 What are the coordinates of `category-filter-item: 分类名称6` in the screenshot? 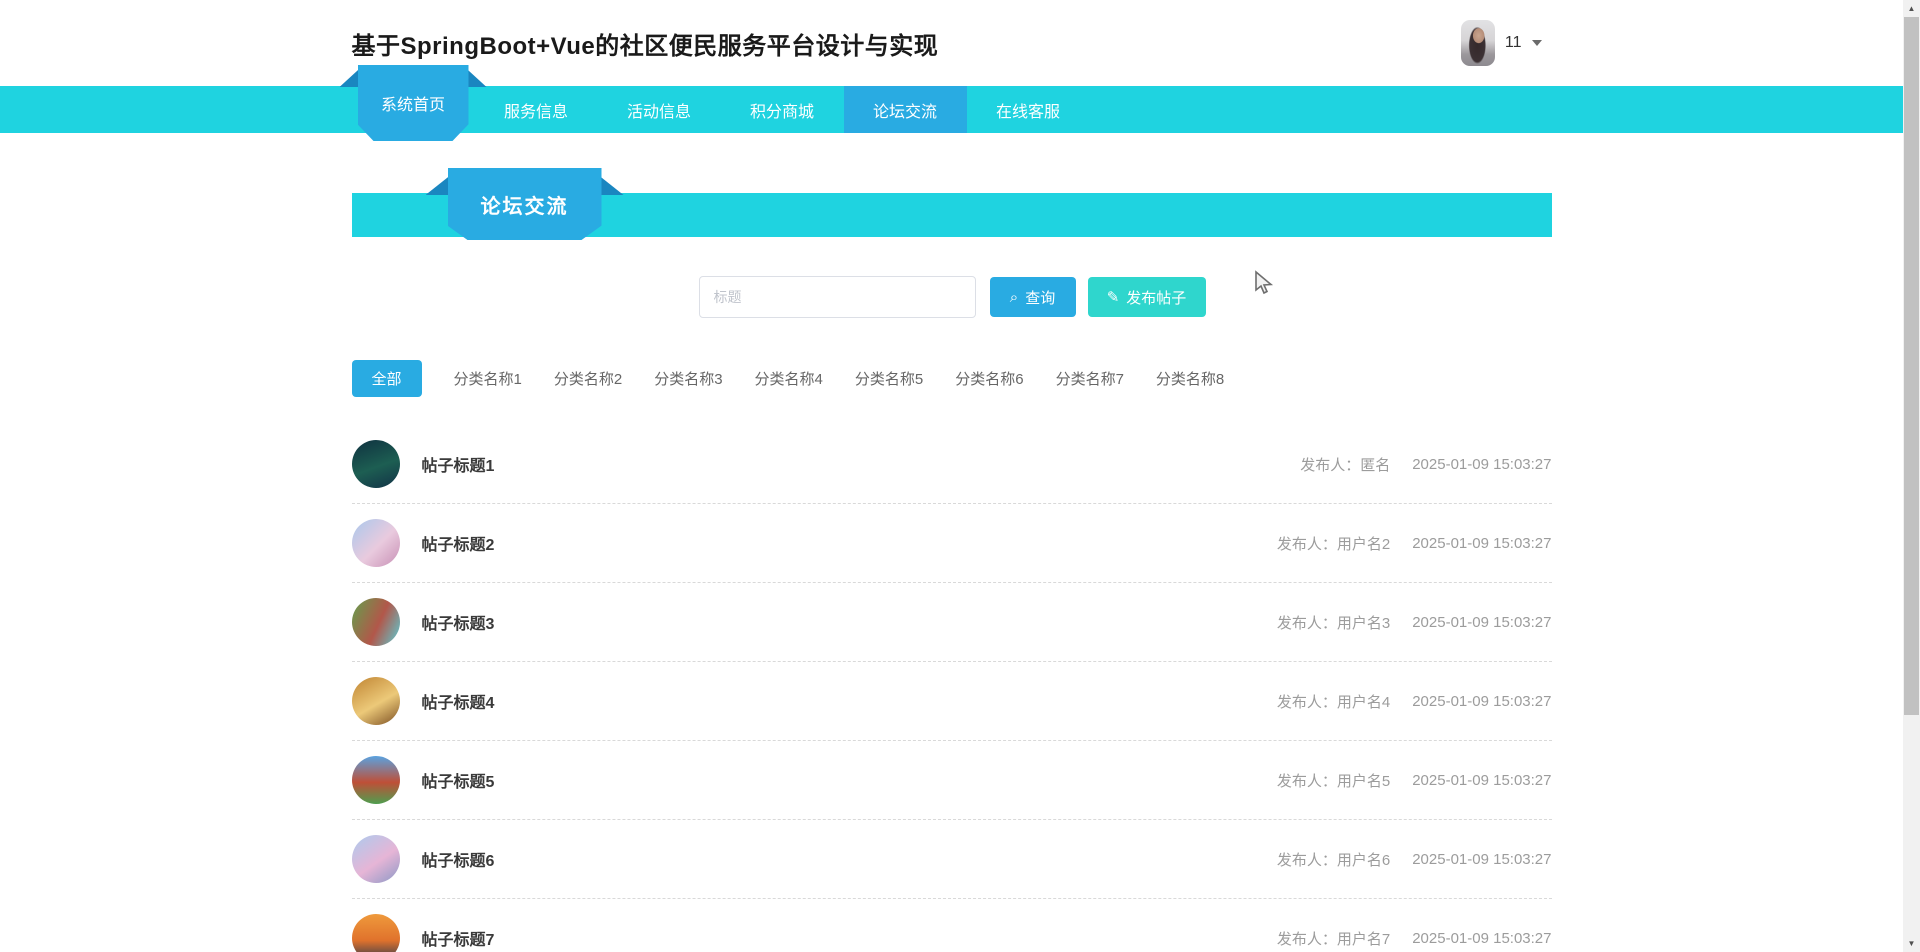 It's located at (989, 378).